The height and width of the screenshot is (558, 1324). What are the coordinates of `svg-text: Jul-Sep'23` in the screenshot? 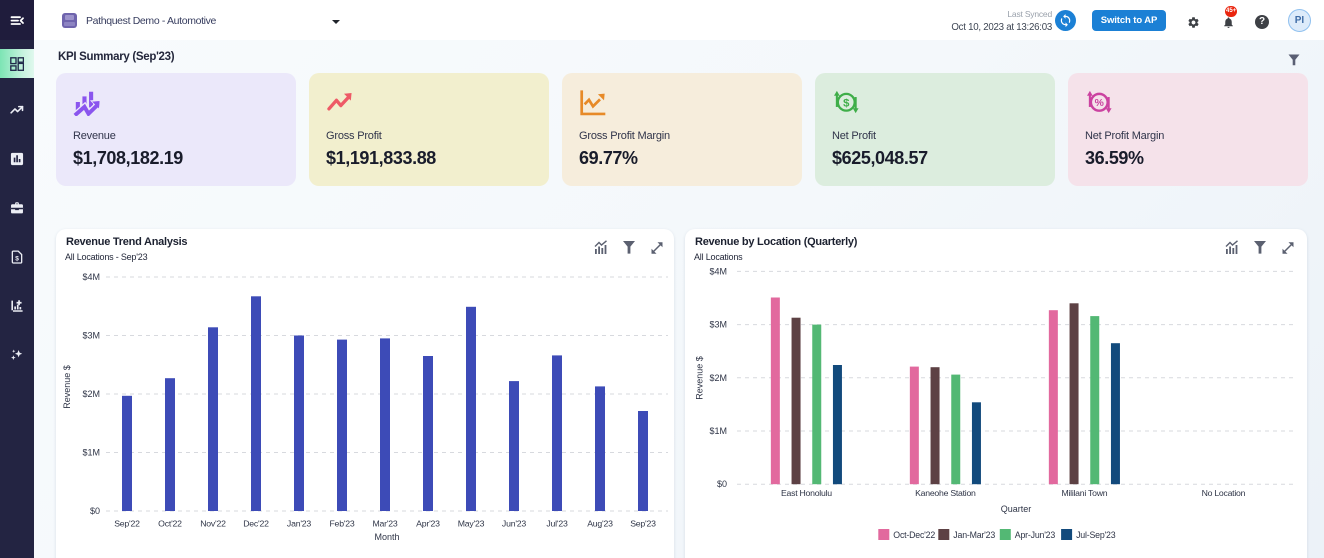 It's located at (1096, 535).